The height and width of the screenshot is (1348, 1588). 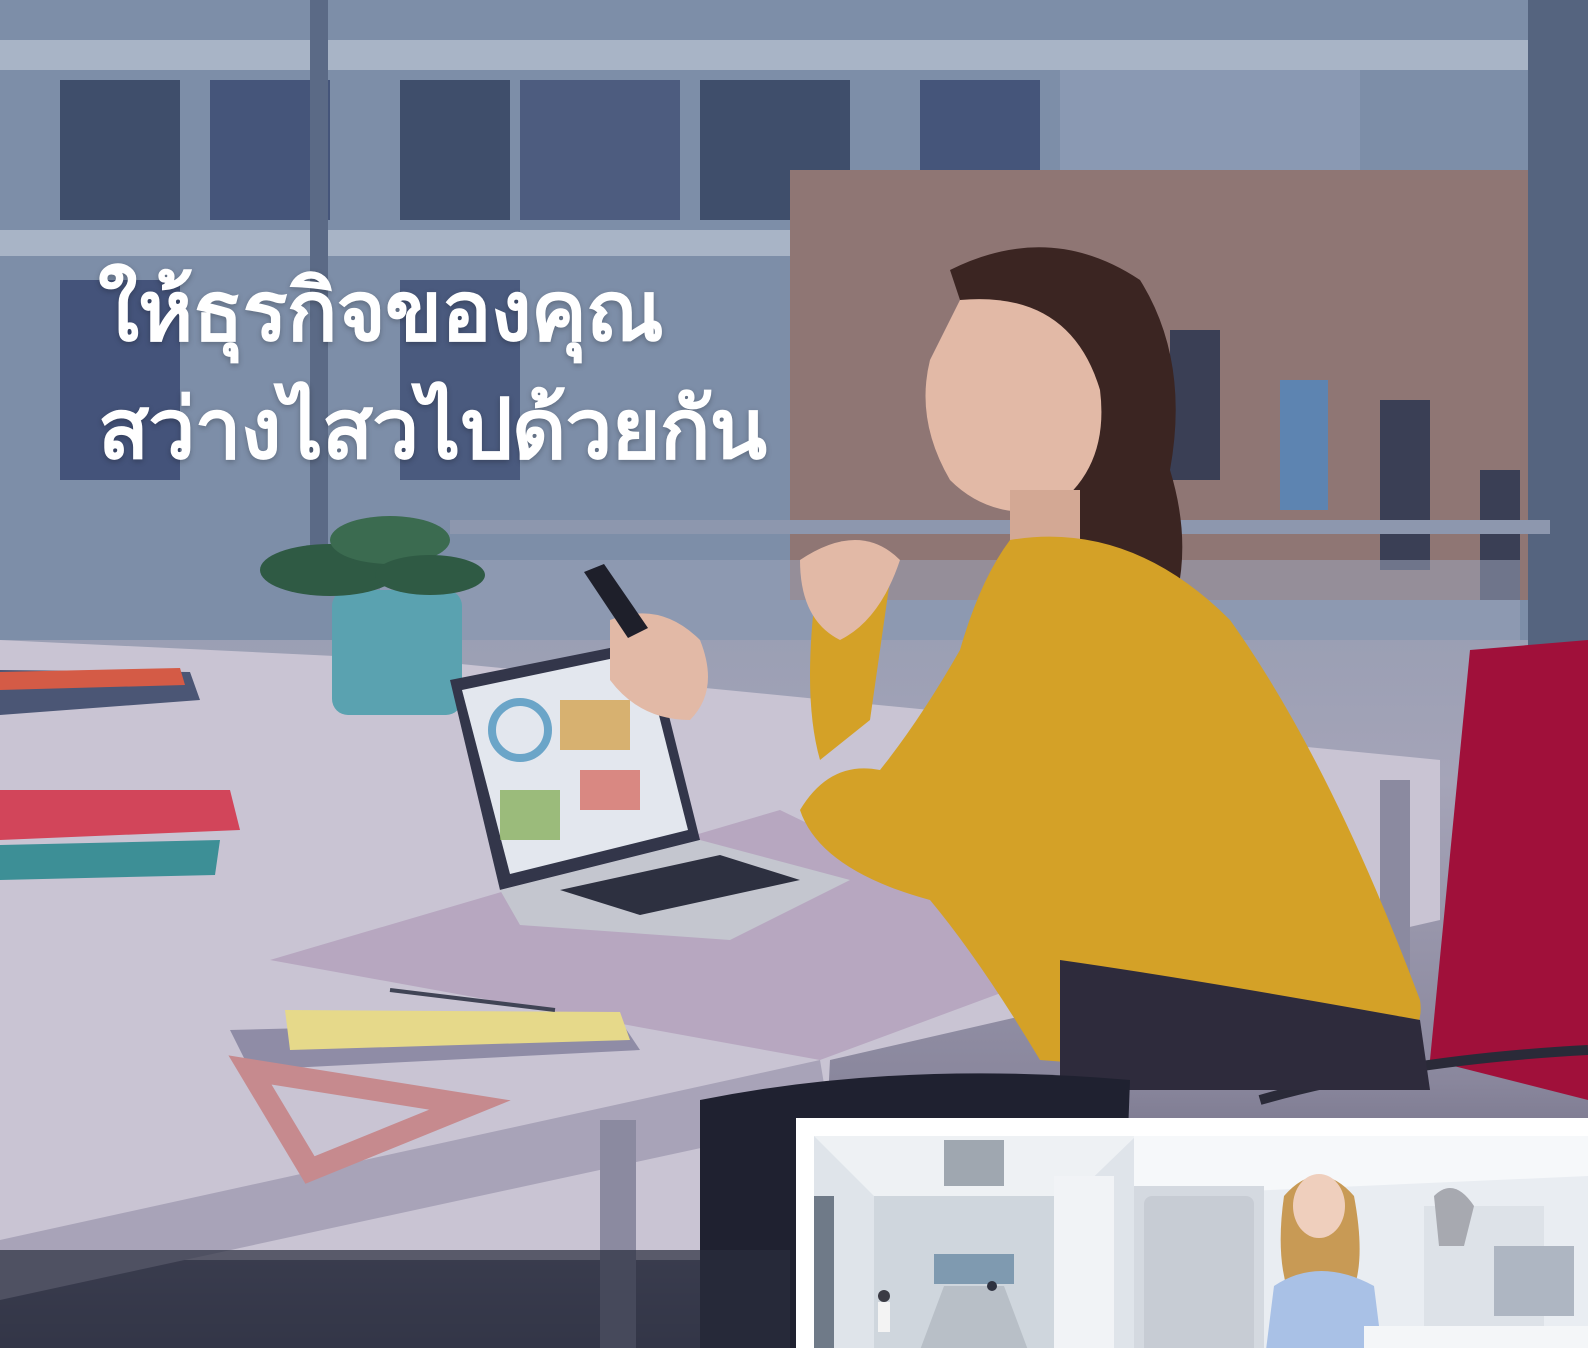 I want to click on headline: ให้ธุรกิจของคุณ สว่างไสวไปด้วยกัน, so click(x=432, y=370).